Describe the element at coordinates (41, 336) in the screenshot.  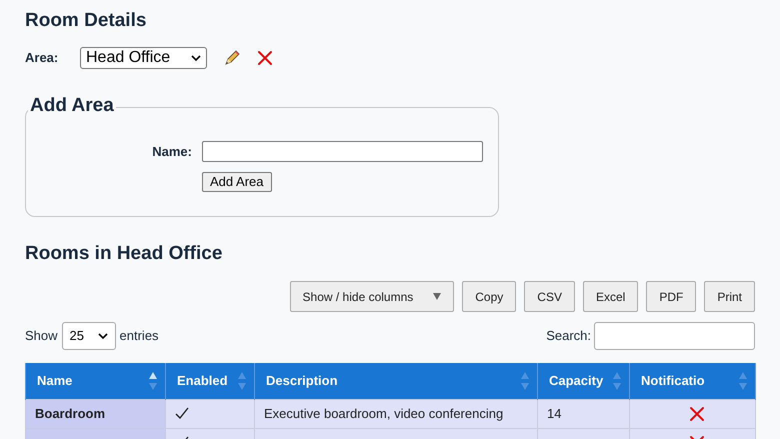
I see `entries-label: Show` at that location.